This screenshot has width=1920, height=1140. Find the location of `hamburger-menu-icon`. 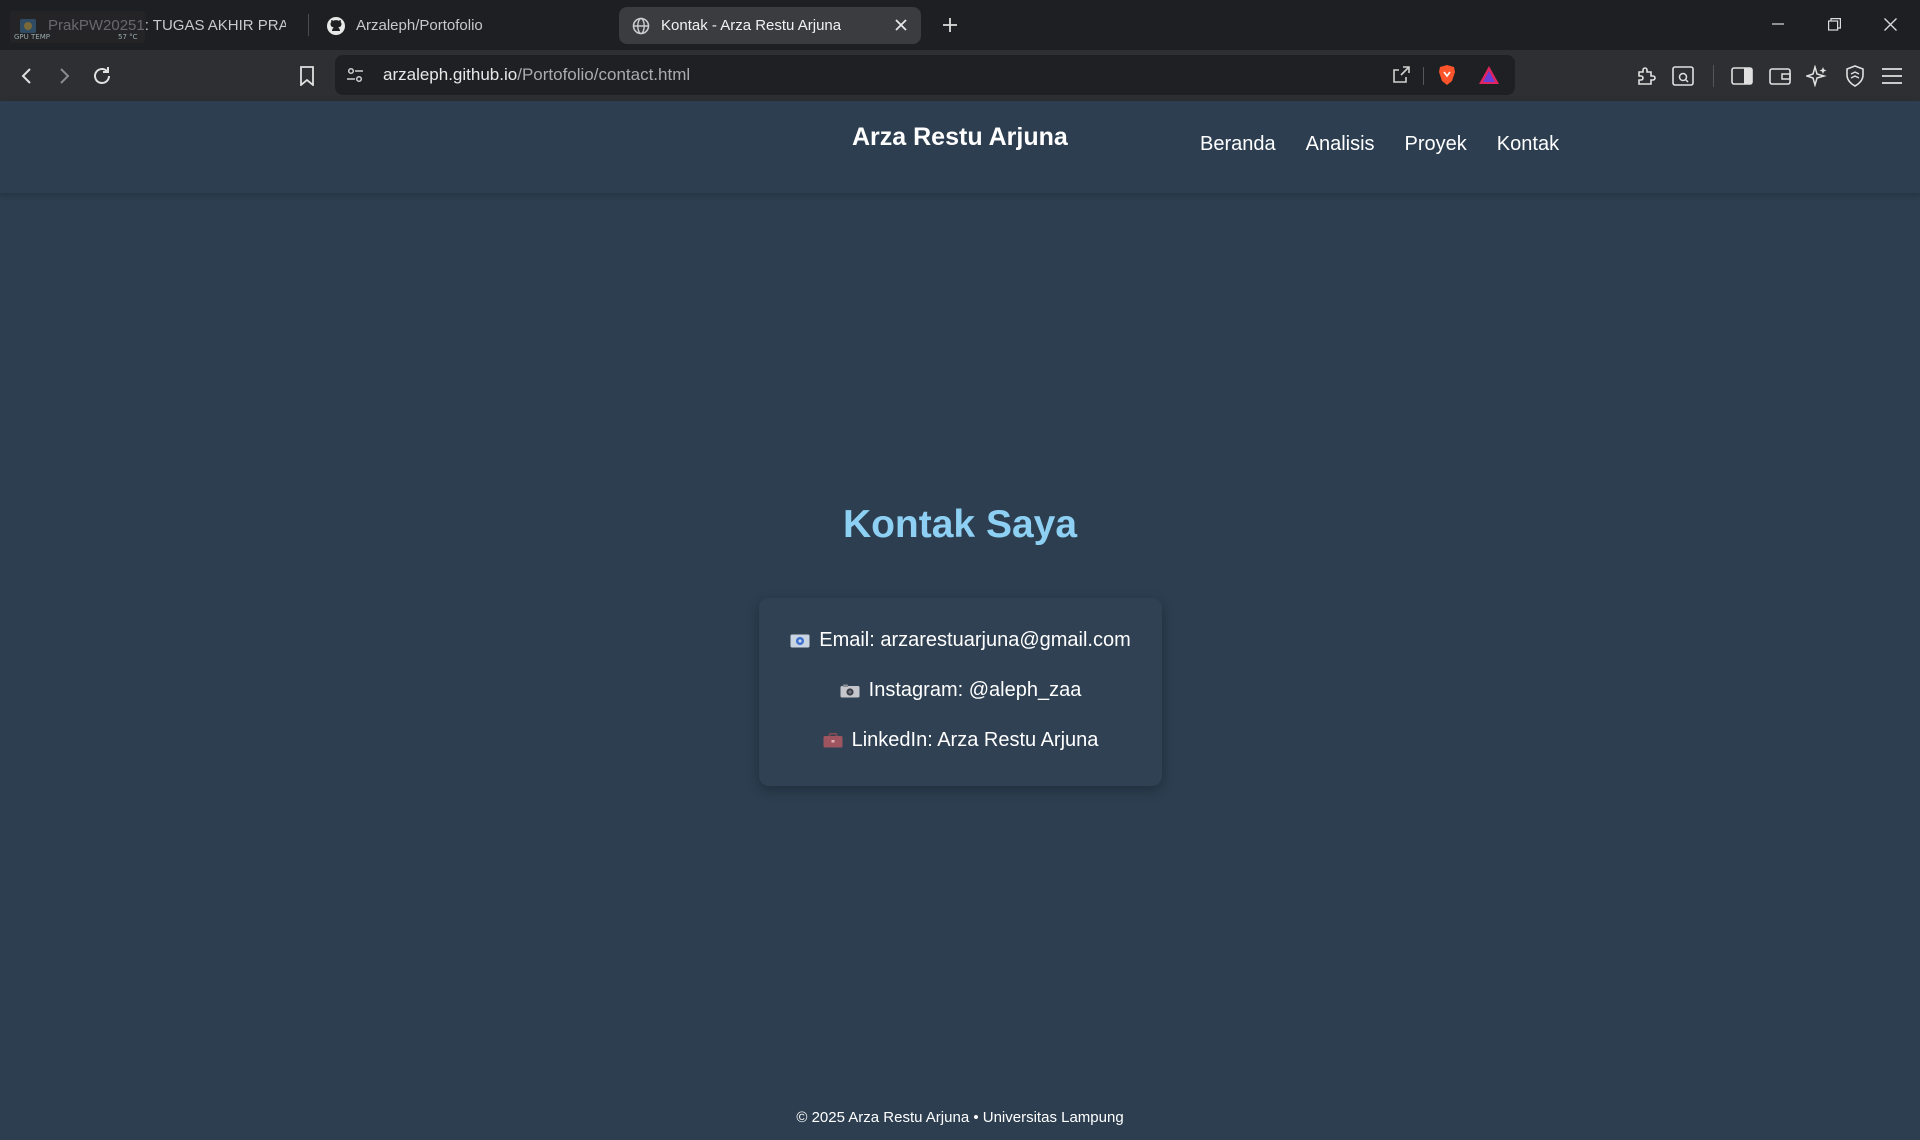

hamburger-menu-icon is located at coordinates (1892, 76).